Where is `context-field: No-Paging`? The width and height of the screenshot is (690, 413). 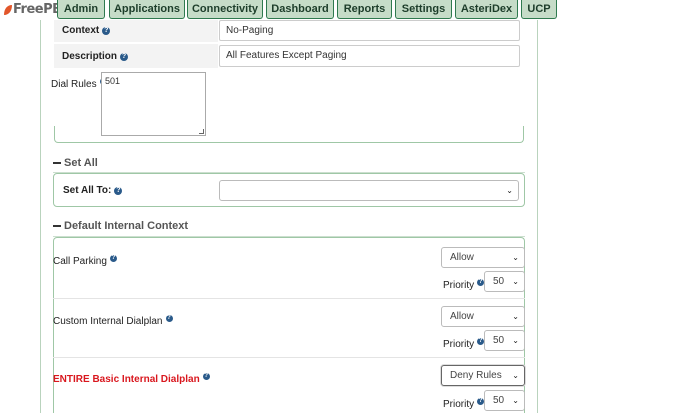
context-field: No-Paging is located at coordinates (369, 30).